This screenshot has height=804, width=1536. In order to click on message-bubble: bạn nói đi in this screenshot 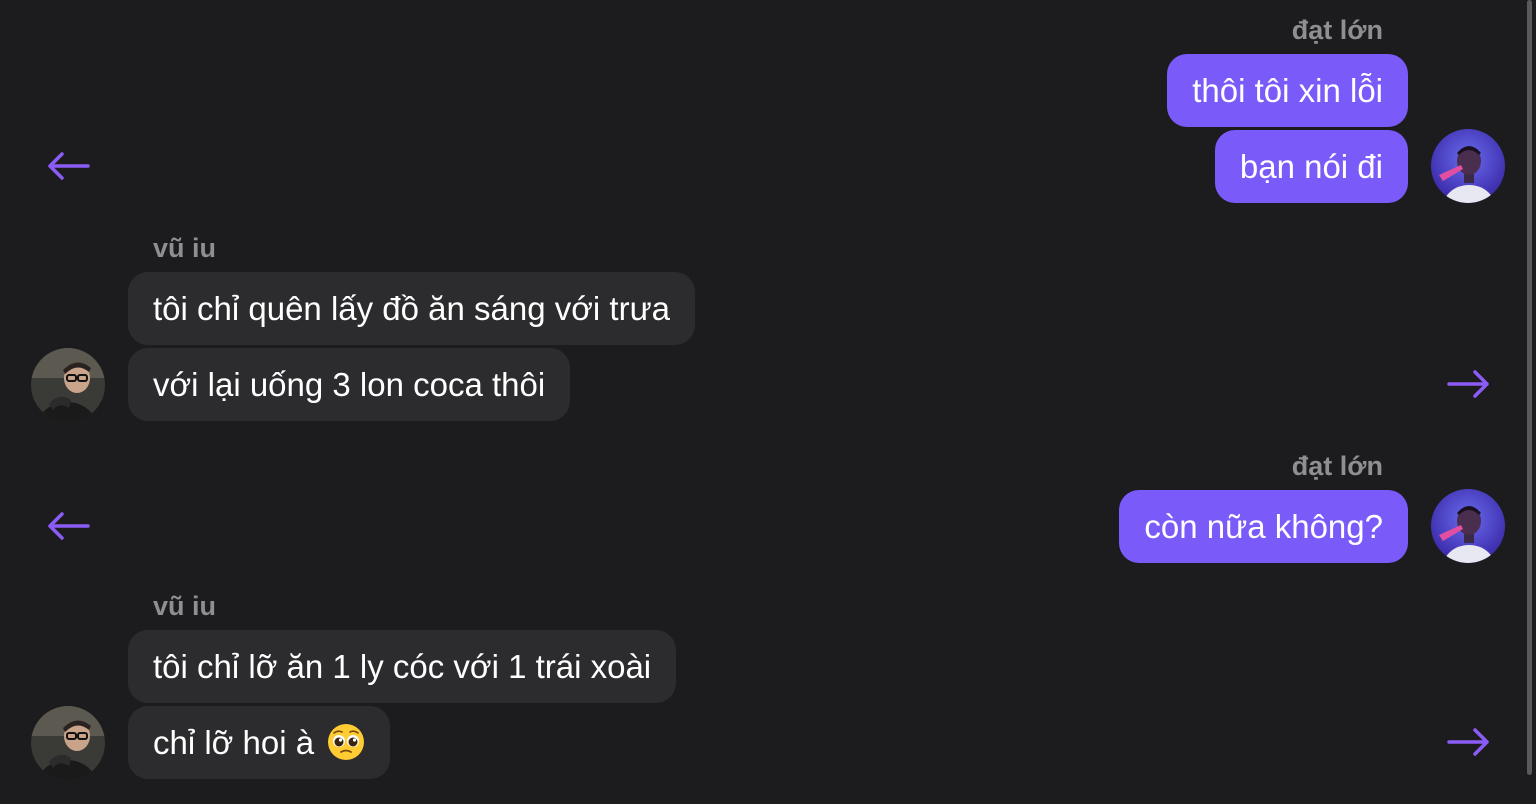, I will do `click(1311, 166)`.